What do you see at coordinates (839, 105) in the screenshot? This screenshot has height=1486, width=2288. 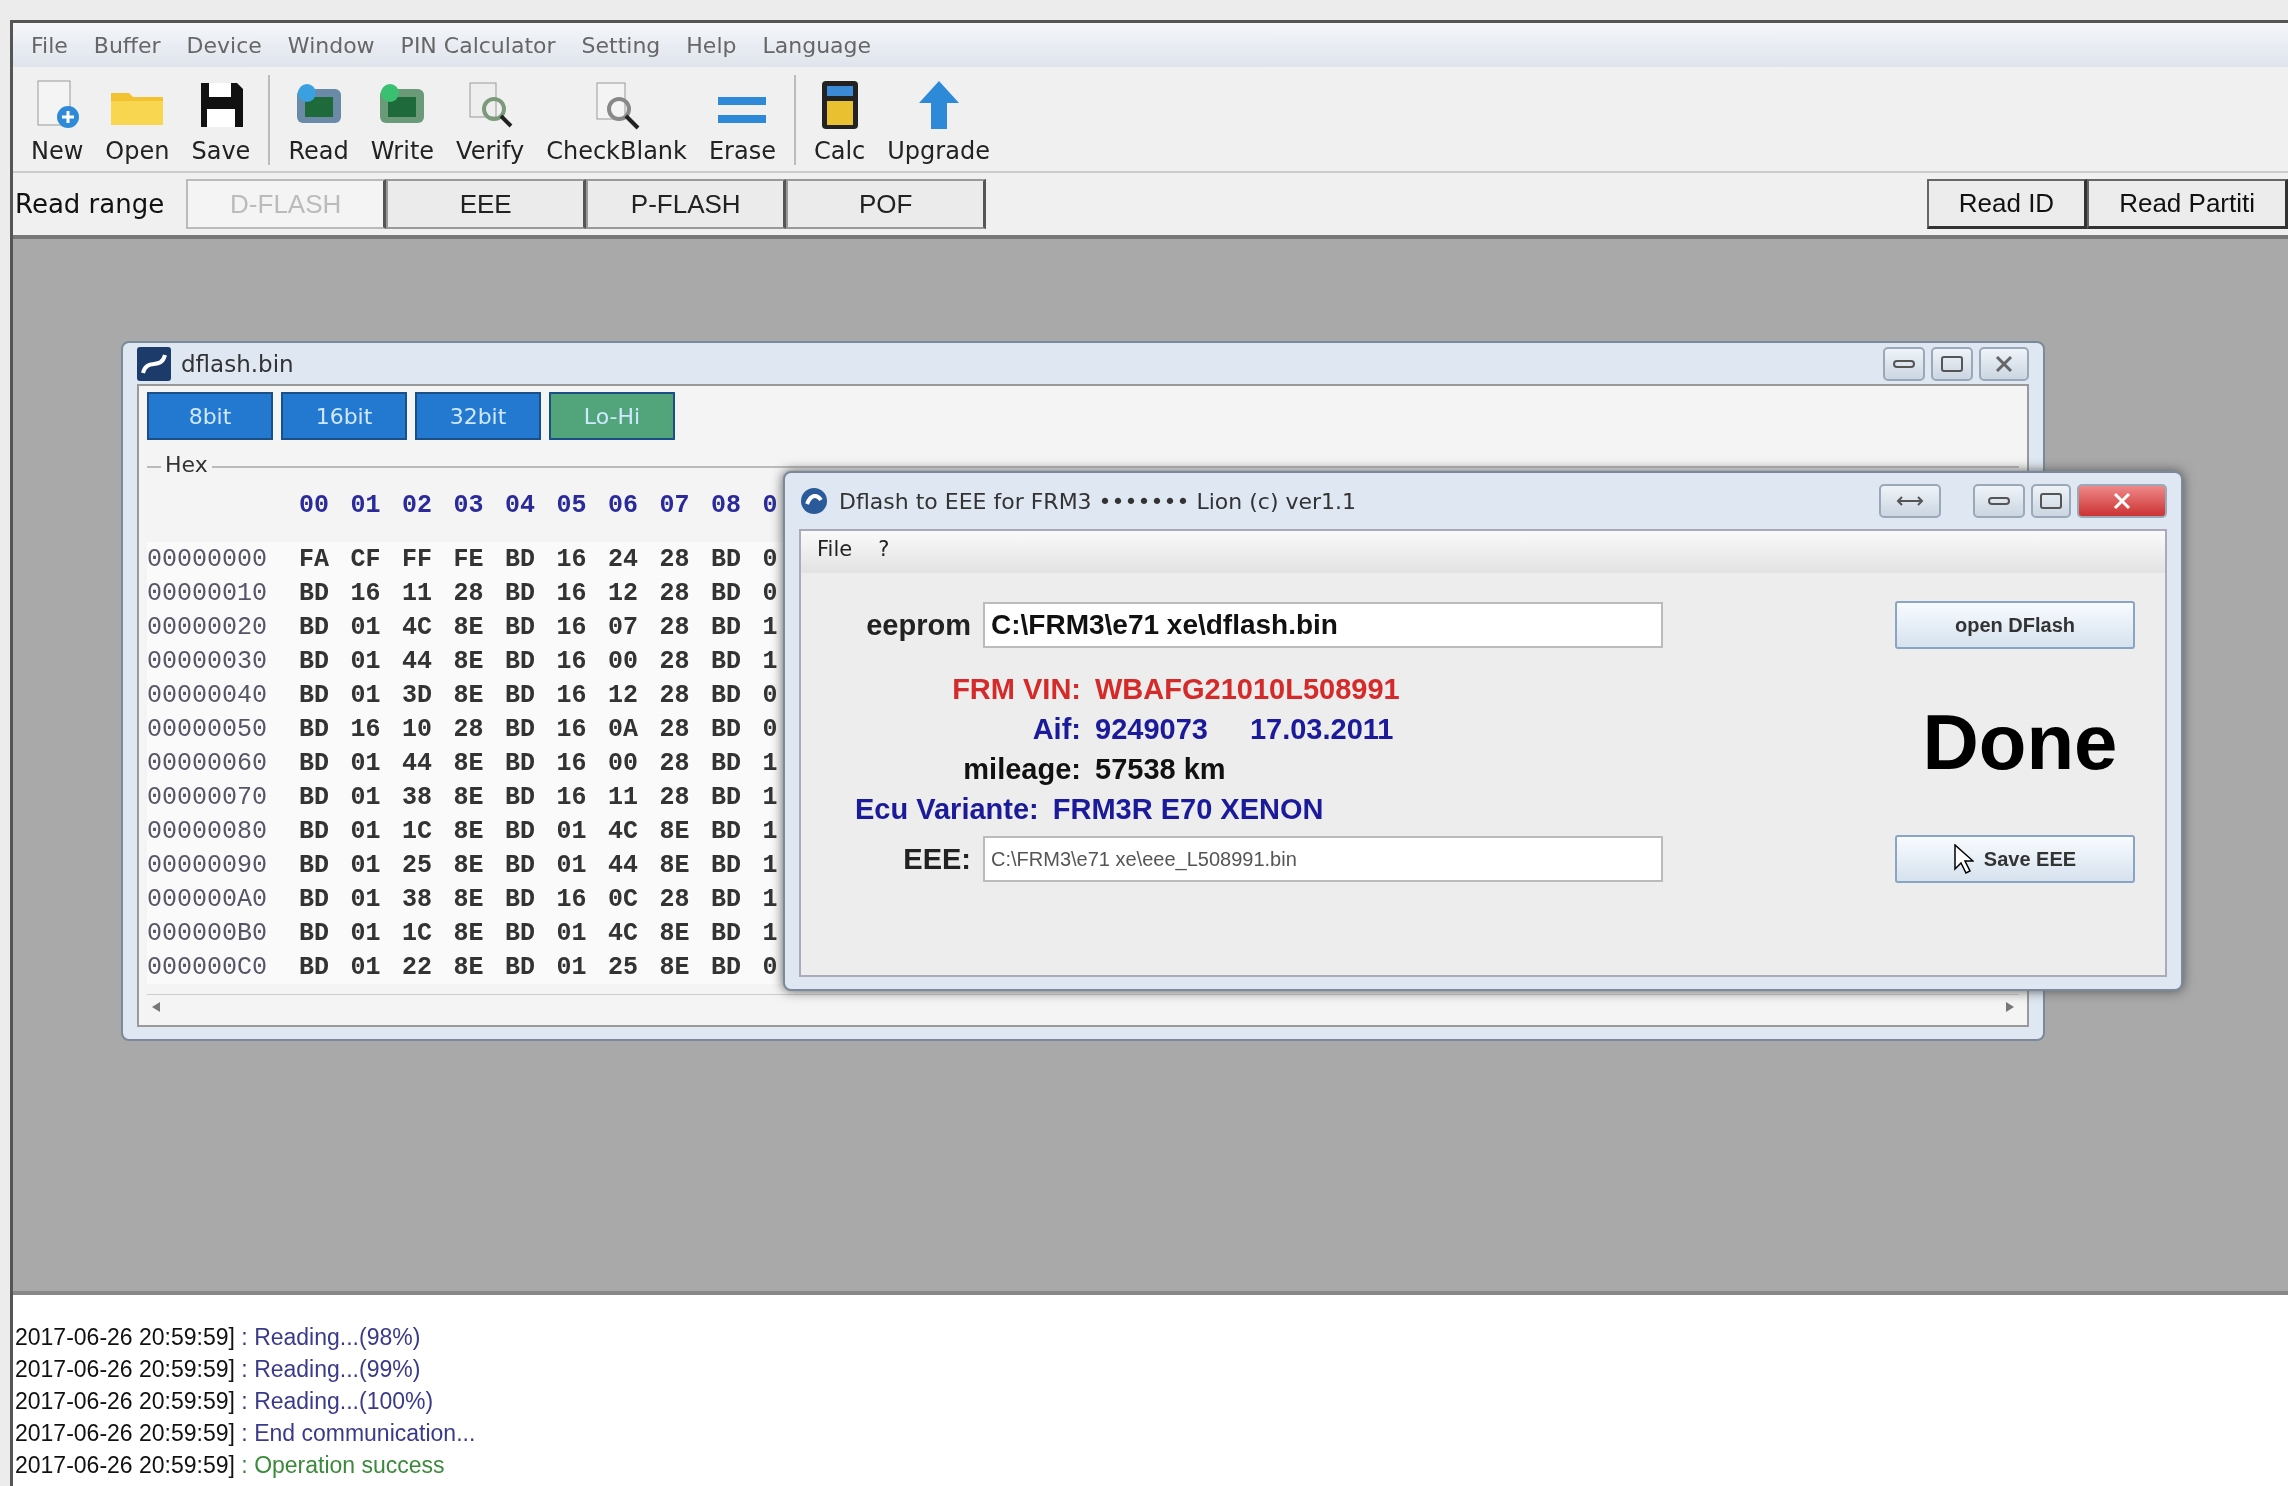 I see `calculator-icon` at bounding box center [839, 105].